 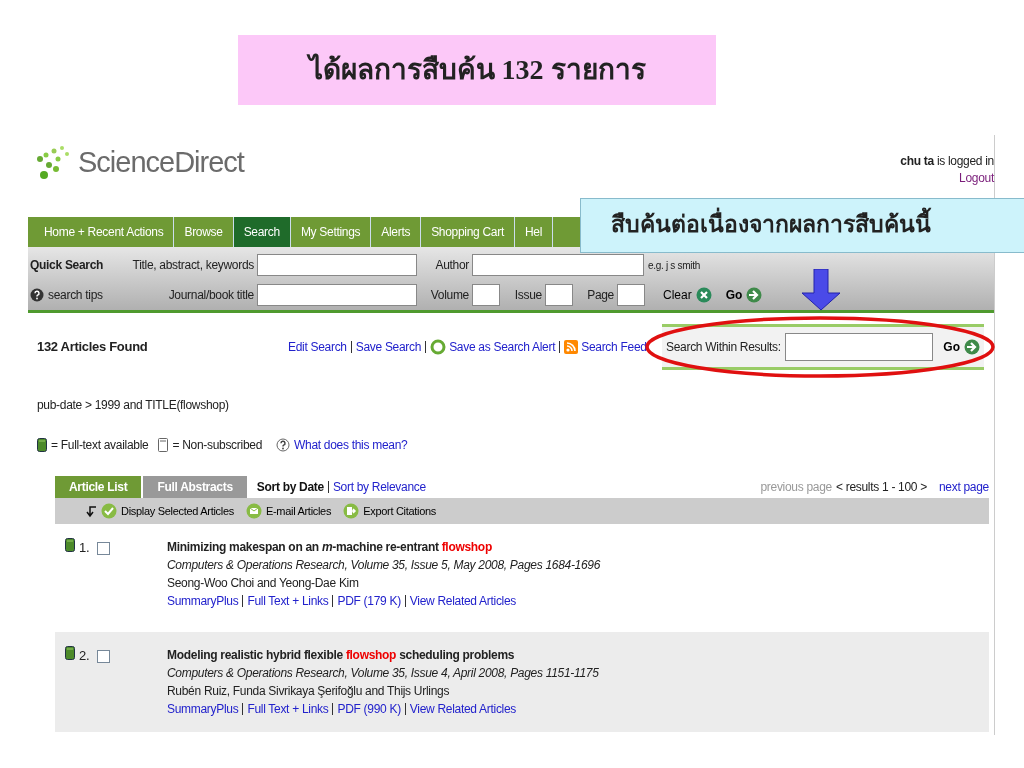 I want to click on quick-search-title: Quick Search, so click(x=67, y=265).